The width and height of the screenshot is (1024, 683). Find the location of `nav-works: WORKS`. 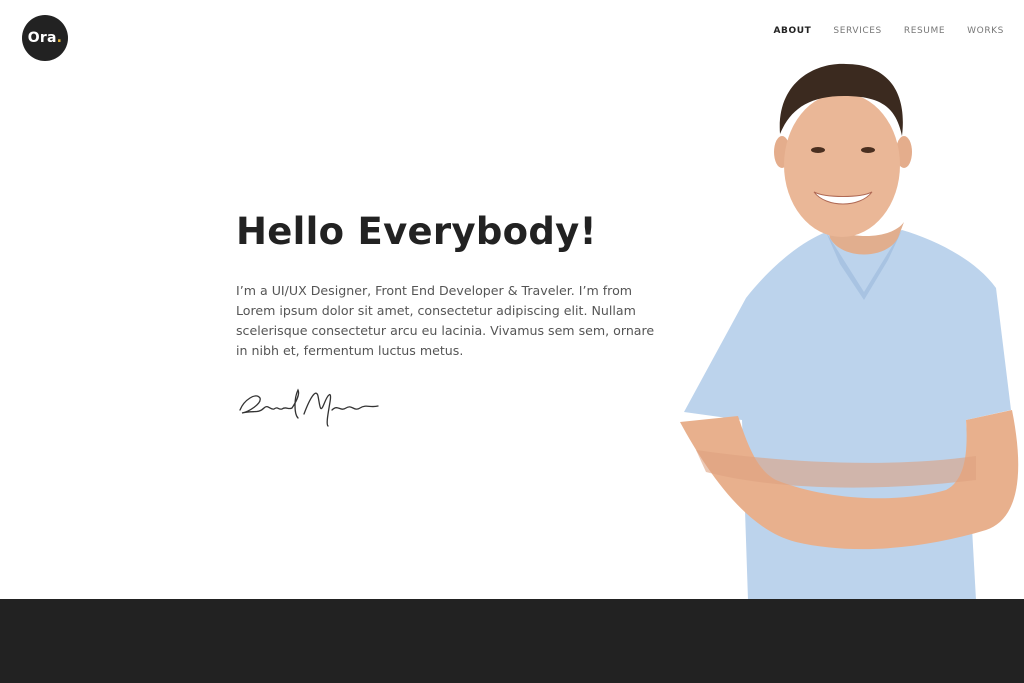

nav-works: WORKS is located at coordinates (985, 31).